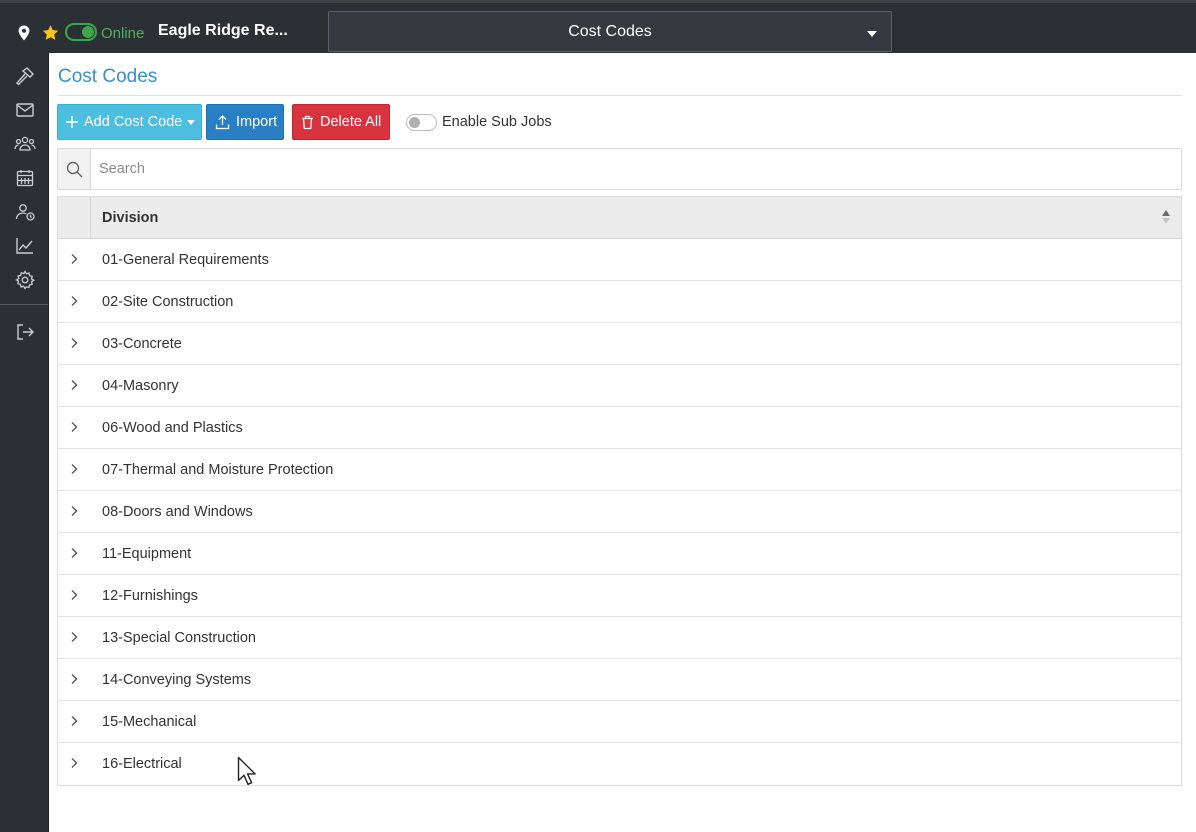  Describe the element at coordinates (246, 770) in the screenshot. I see `mouse-cursor-icon` at that location.